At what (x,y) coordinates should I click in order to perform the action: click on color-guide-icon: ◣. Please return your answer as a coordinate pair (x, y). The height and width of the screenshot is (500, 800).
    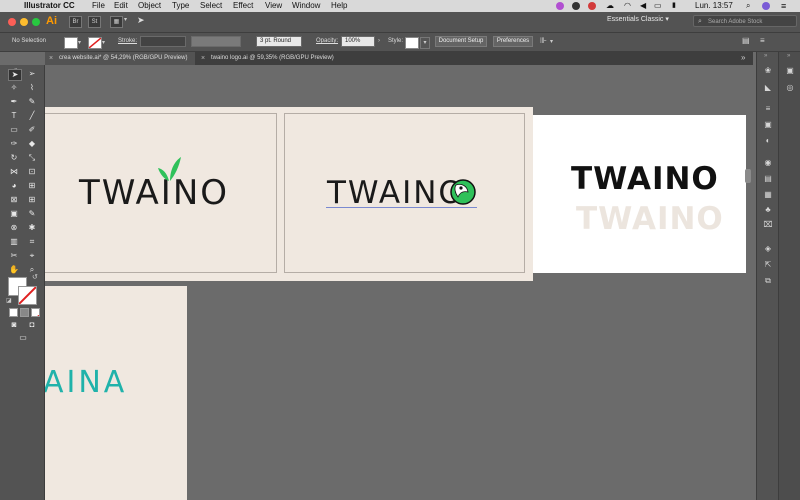
    Looking at the image, I should click on (768, 87).